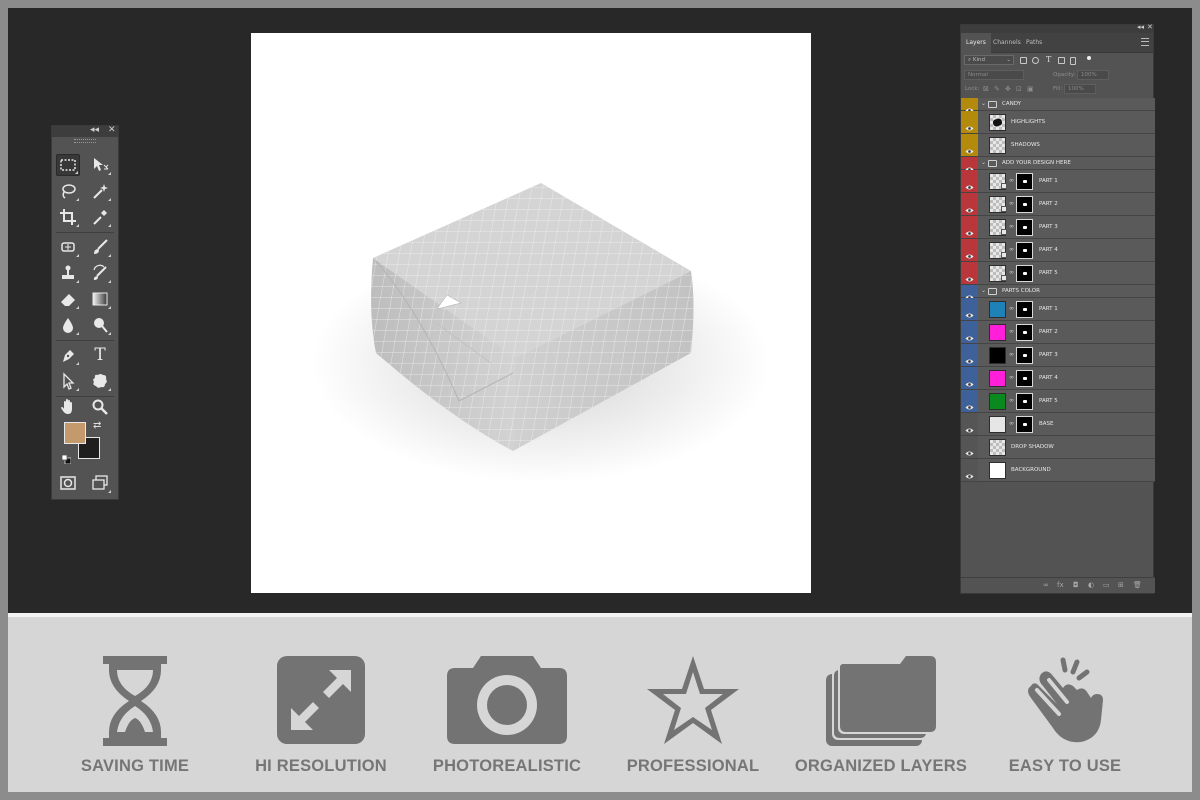 The image size is (1200, 800). What do you see at coordinates (1058, 292) in the screenshot?
I see `layer-group-row: ⌄ PARTS COLOR` at bounding box center [1058, 292].